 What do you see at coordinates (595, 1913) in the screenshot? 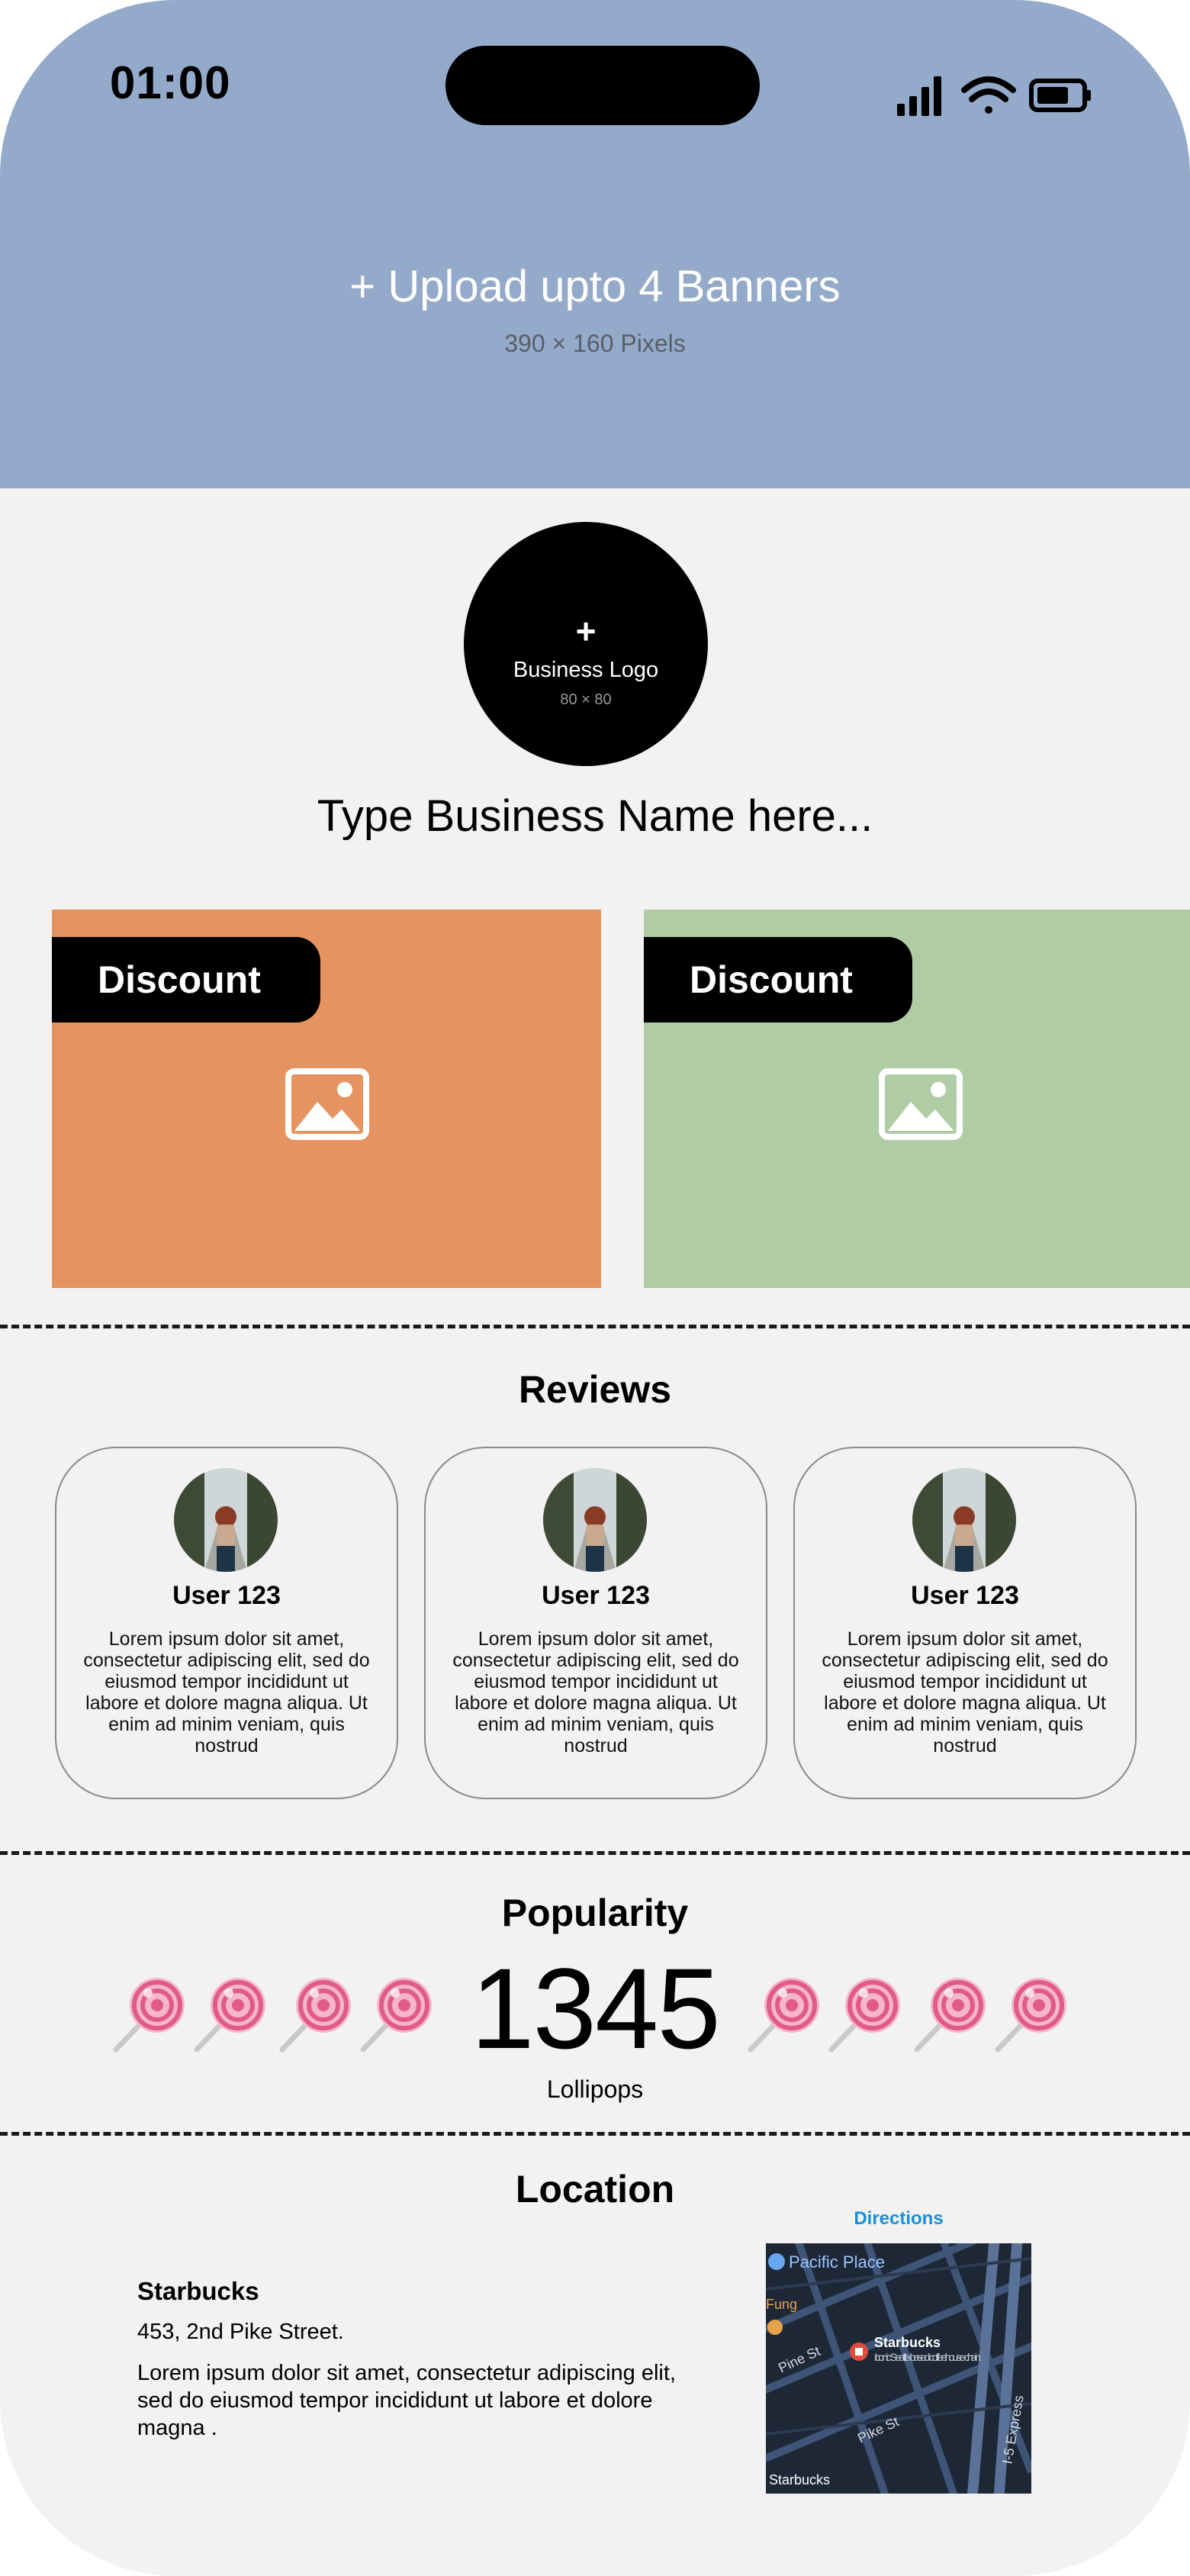
I see `popularity-title: Popularity` at bounding box center [595, 1913].